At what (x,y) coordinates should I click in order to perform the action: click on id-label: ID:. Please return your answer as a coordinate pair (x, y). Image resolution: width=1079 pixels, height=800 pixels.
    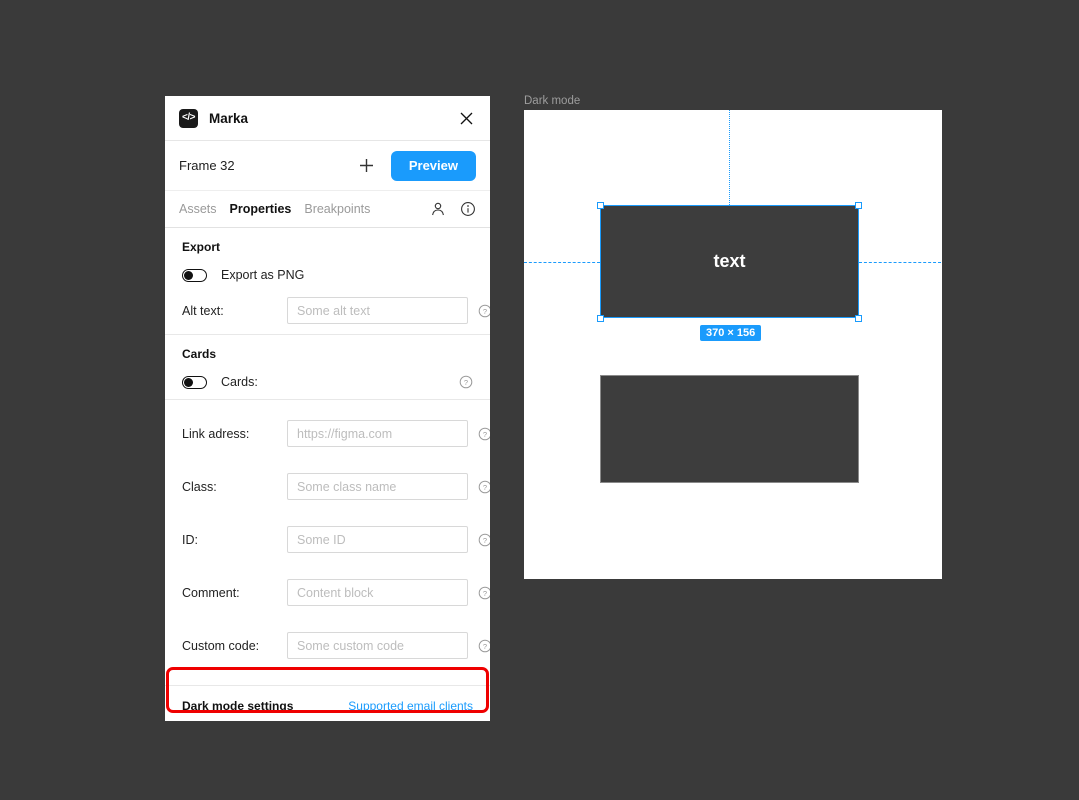
    Looking at the image, I should click on (190, 539).